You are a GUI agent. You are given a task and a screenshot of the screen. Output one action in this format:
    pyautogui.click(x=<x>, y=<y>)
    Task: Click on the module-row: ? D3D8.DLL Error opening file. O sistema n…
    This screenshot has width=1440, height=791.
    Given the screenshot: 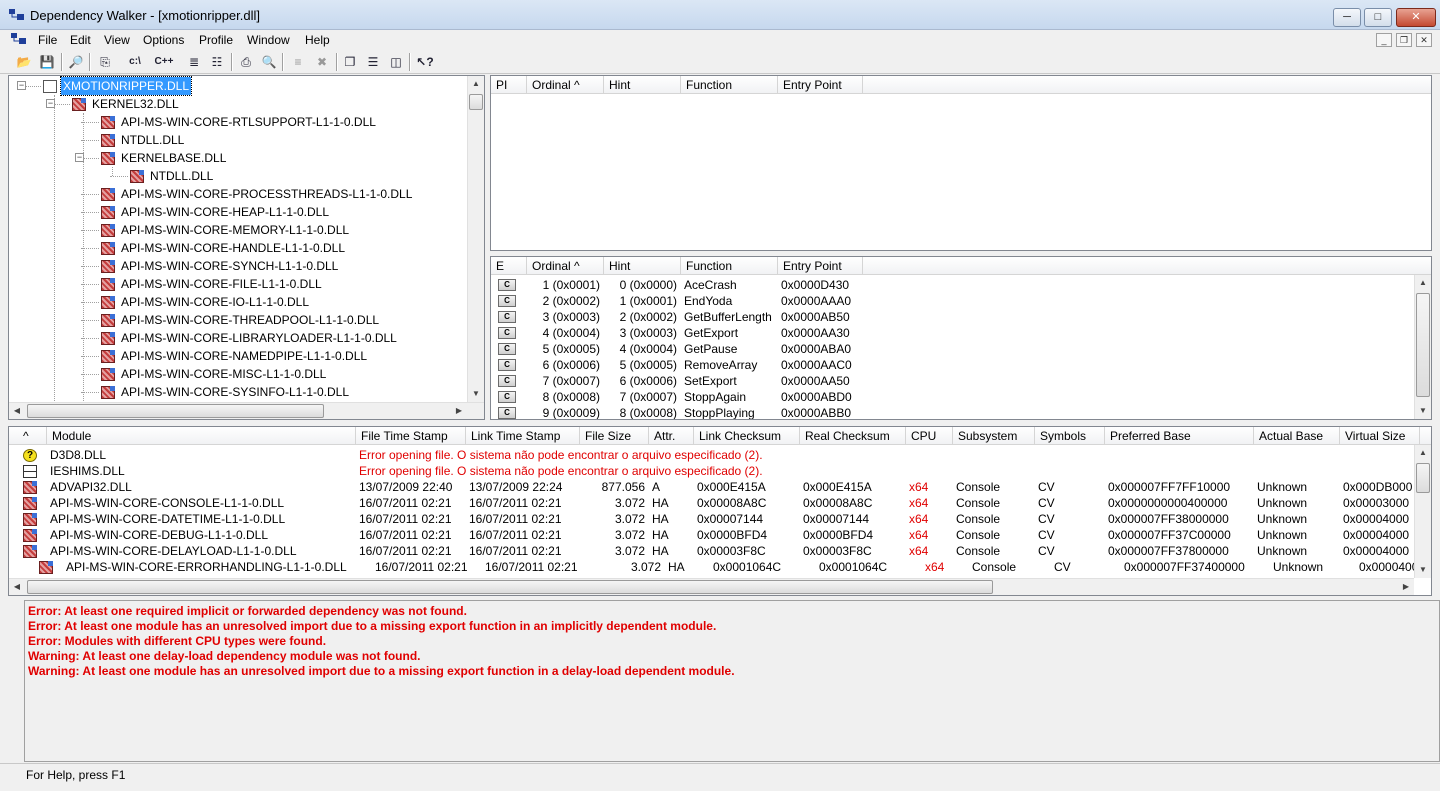 What is the action you would take?
    pyautogui.click(x=711, y=455)
    